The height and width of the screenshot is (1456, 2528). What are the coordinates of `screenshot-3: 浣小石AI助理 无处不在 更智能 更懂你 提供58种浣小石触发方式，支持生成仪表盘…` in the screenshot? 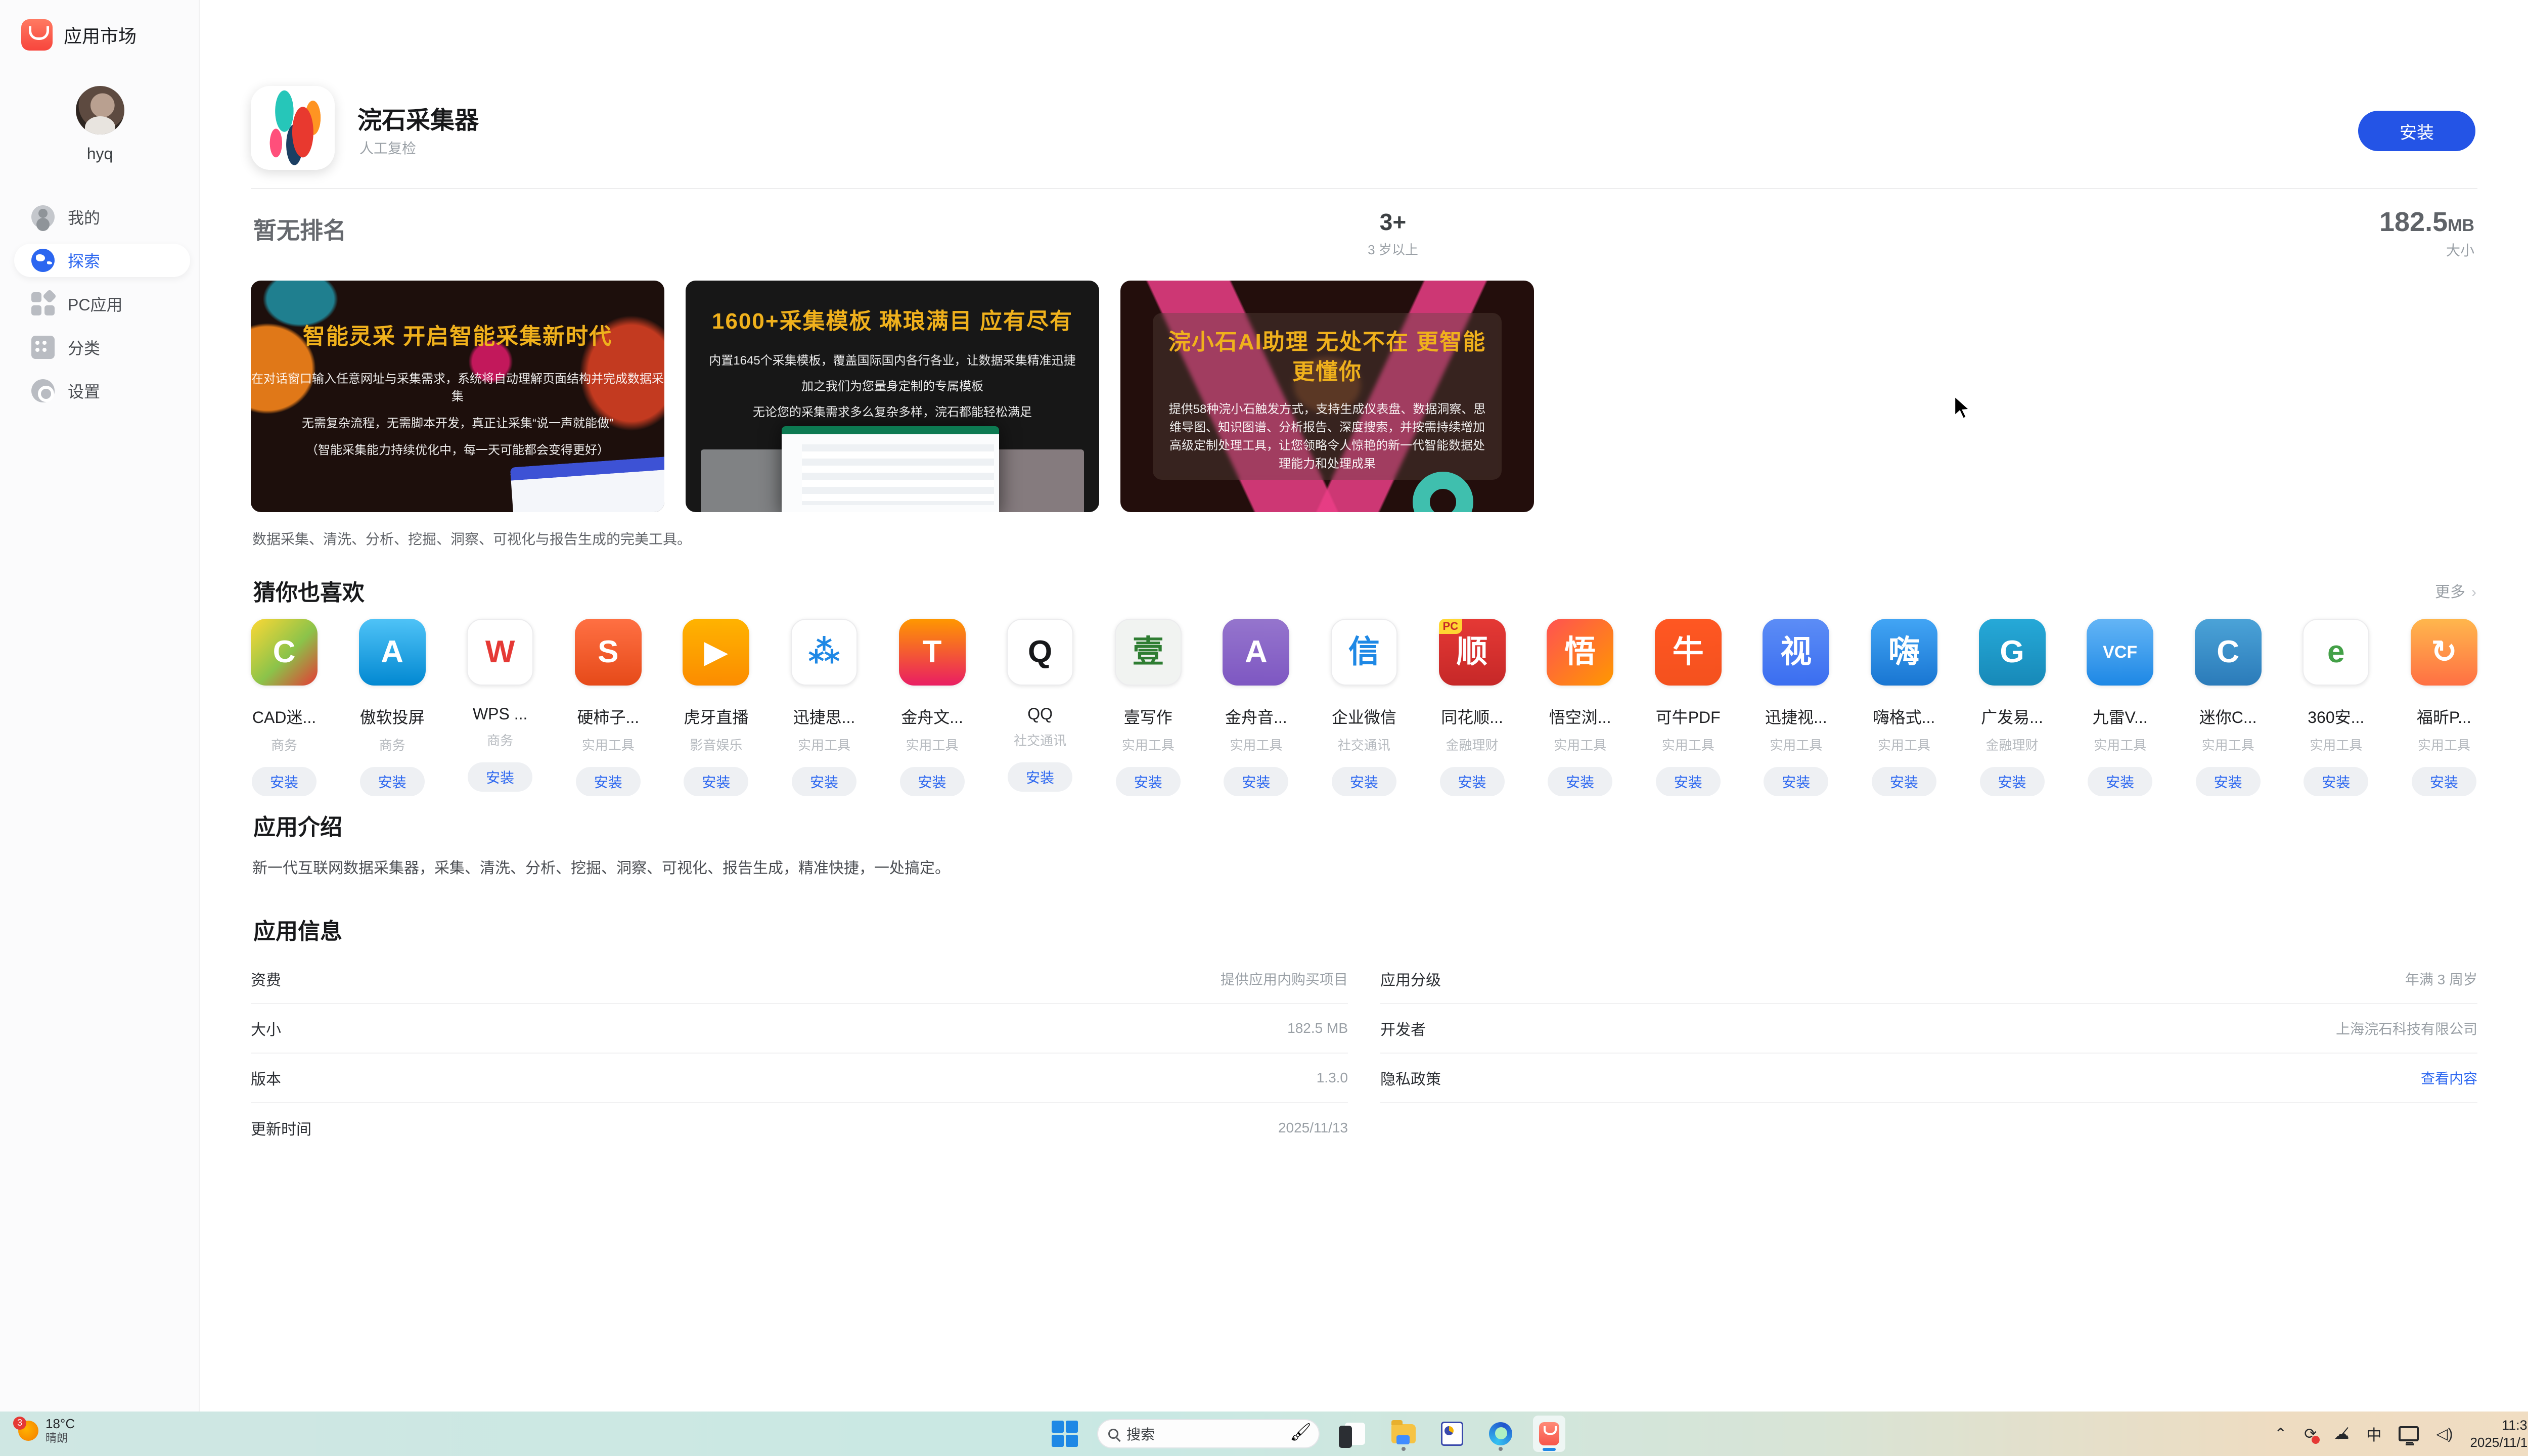 It's located at (1327, 396).